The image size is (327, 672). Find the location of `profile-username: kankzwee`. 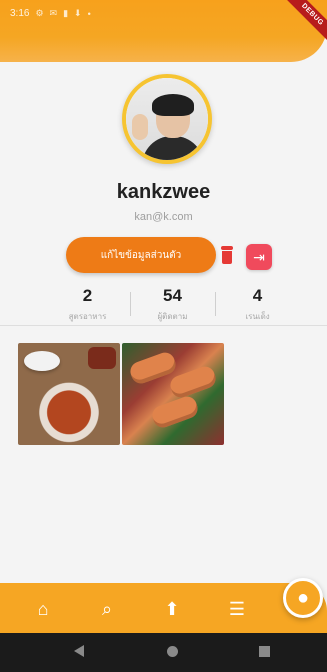

profile-username: kankzwee is located at coordinates (163, 192).